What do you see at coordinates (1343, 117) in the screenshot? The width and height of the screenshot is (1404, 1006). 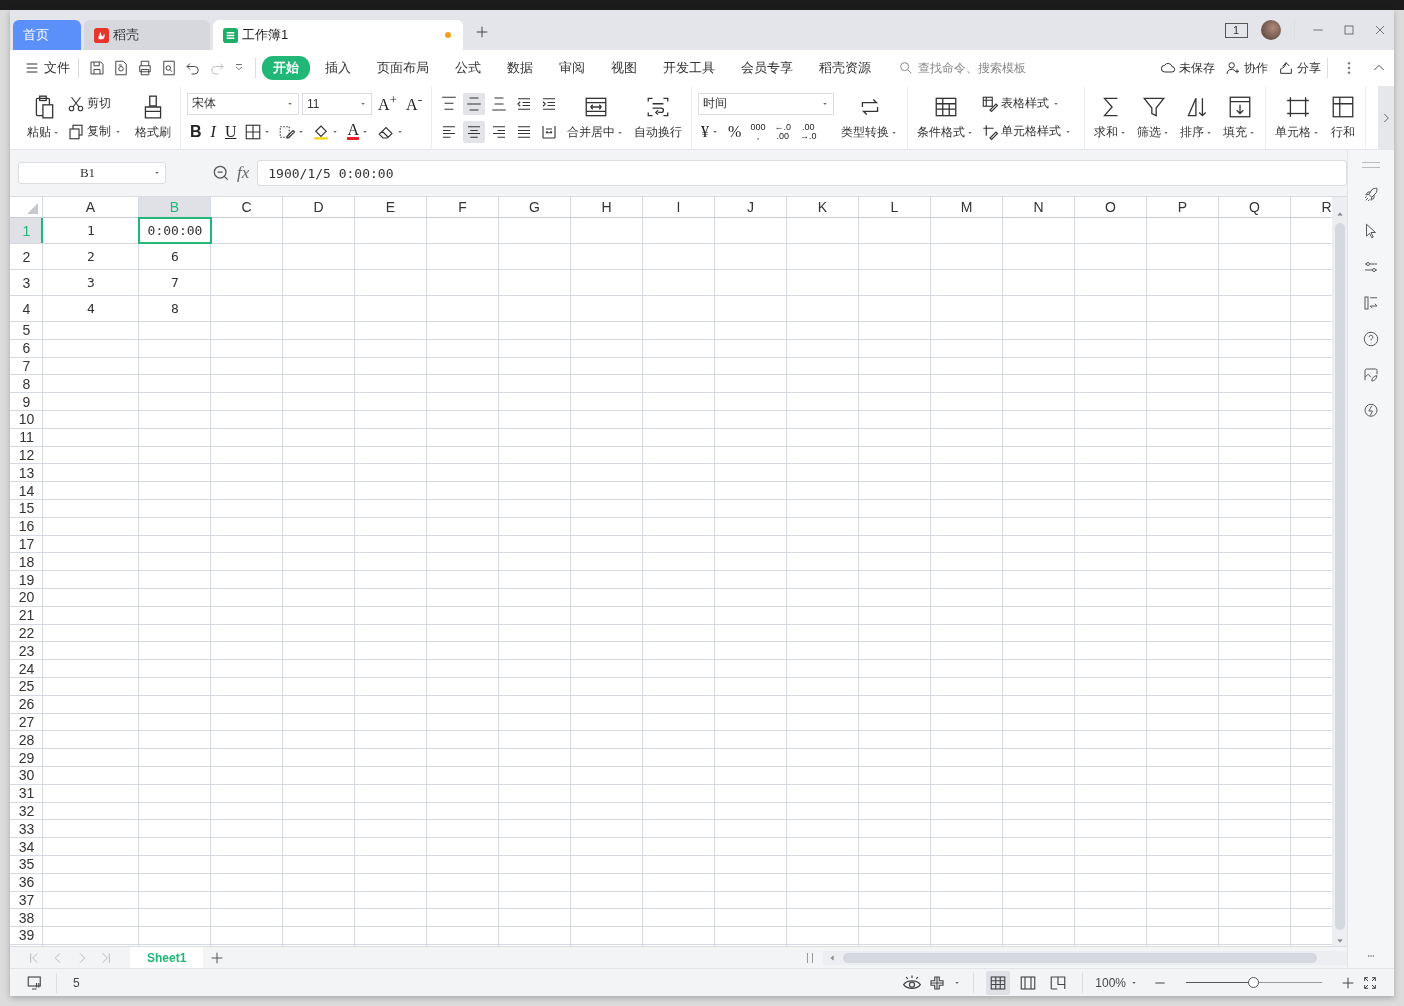 I see `ribbon-button: 行和` at bounding box center [1343, 117].